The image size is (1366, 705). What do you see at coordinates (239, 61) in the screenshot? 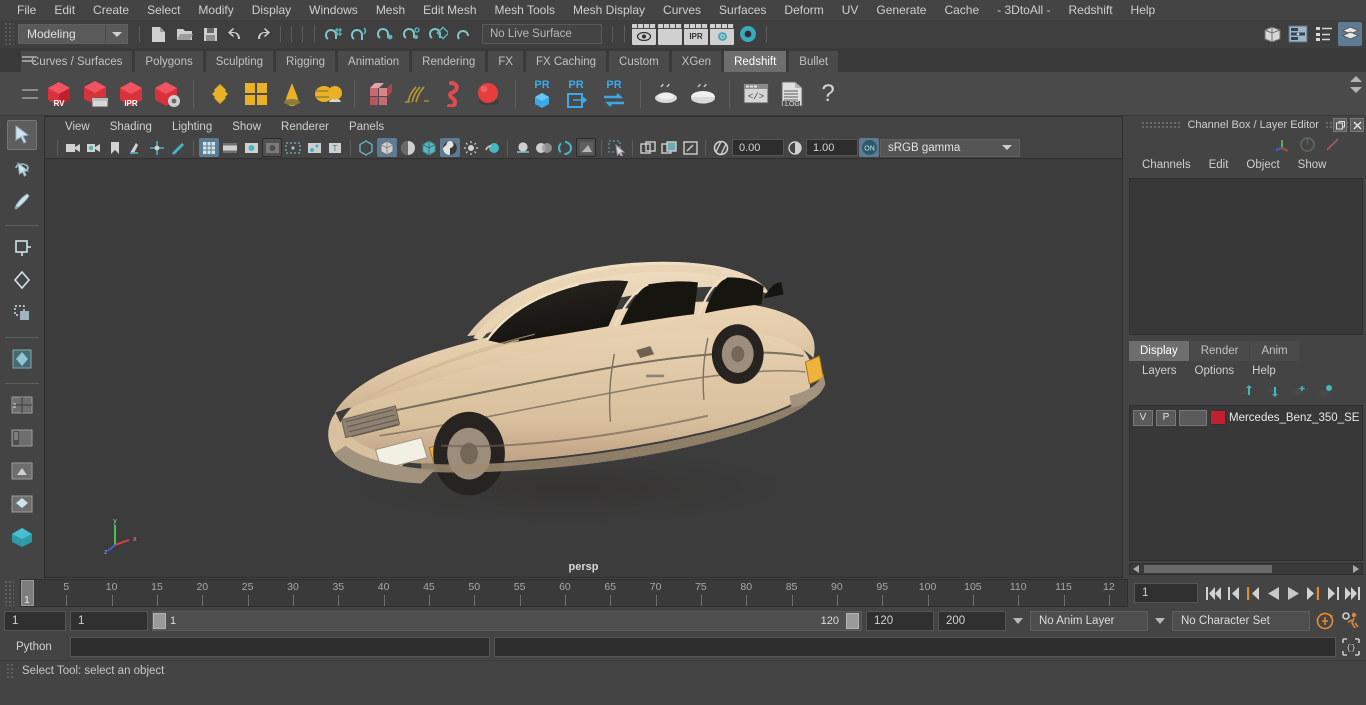
I see `shelf-tab-sculpting: Sculpting` at bounding box center [239, 61].